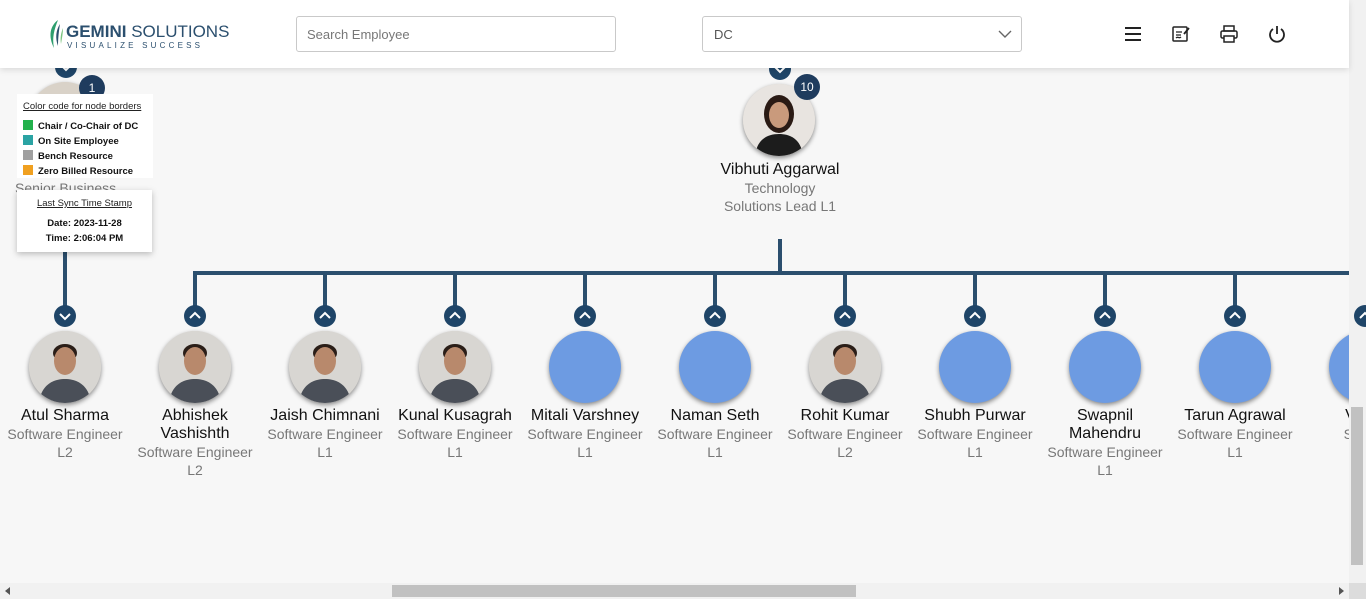 The width and height of the screenshot is (1366, 599). What do you see at coordinates (1229, 34) in the screenshot?
I see `print-icon` at bounding box center [1229, 34].